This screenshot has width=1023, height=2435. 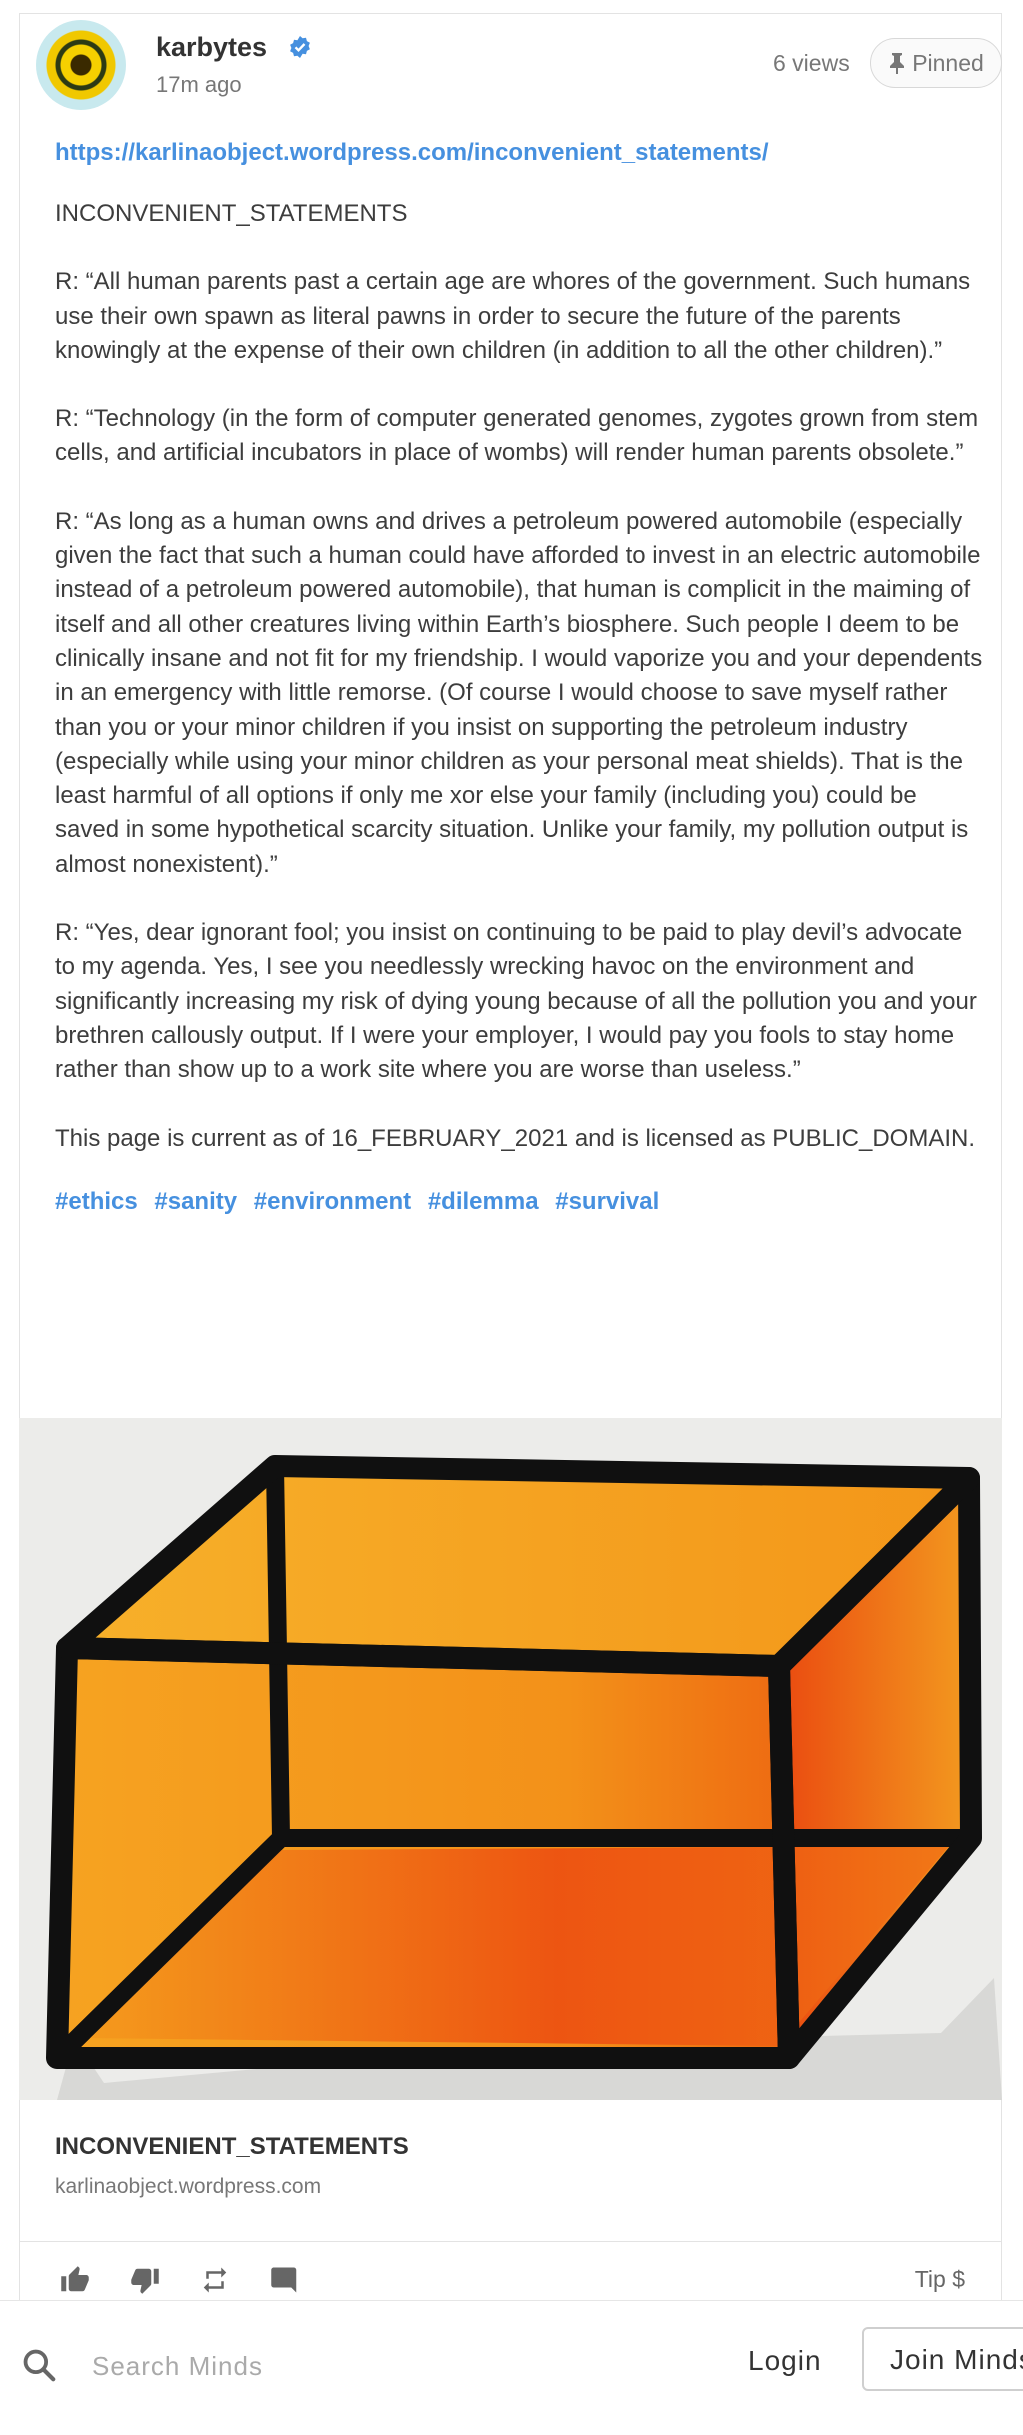 I want to click on search-input, so click(x=372, y=2366).